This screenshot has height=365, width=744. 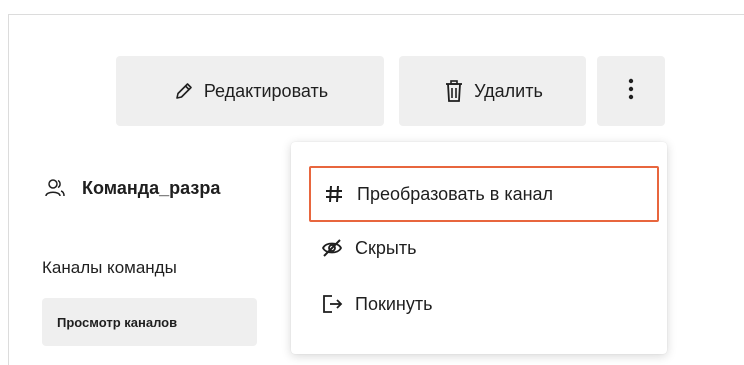 I want to click on trash-icon, so click(x=454, y=91).